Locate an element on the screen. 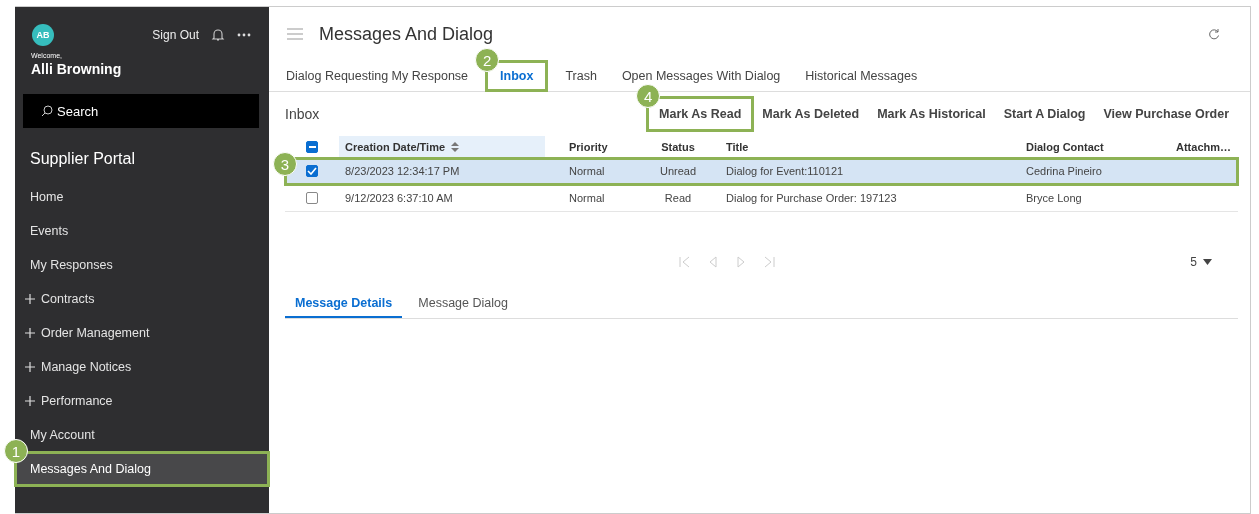 The height and width of the screenshot is (514, 1259). user-name: Alli Browning is located at coordinates (76, 69).